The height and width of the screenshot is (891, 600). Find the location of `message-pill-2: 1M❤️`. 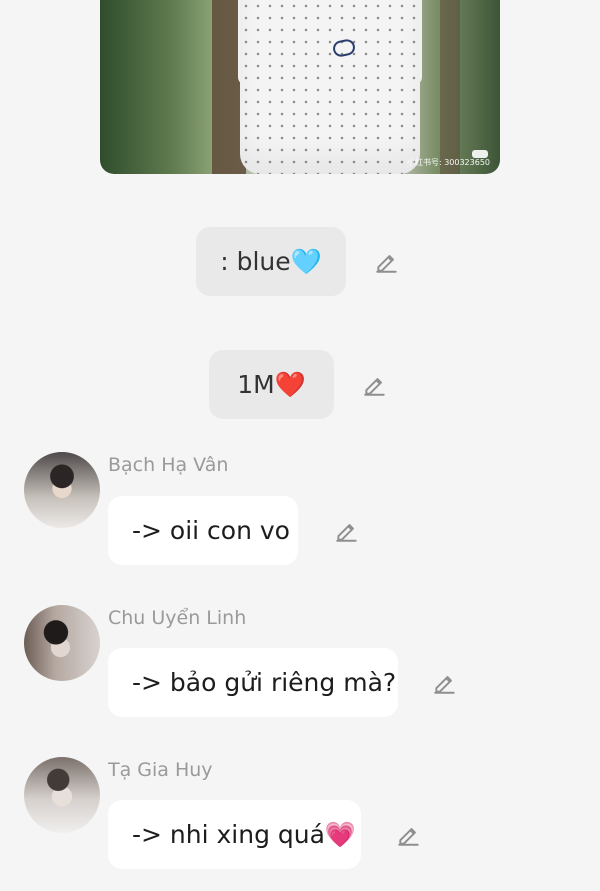

message-pill-2: 1M❤️ is located at coordinates (271, 384).